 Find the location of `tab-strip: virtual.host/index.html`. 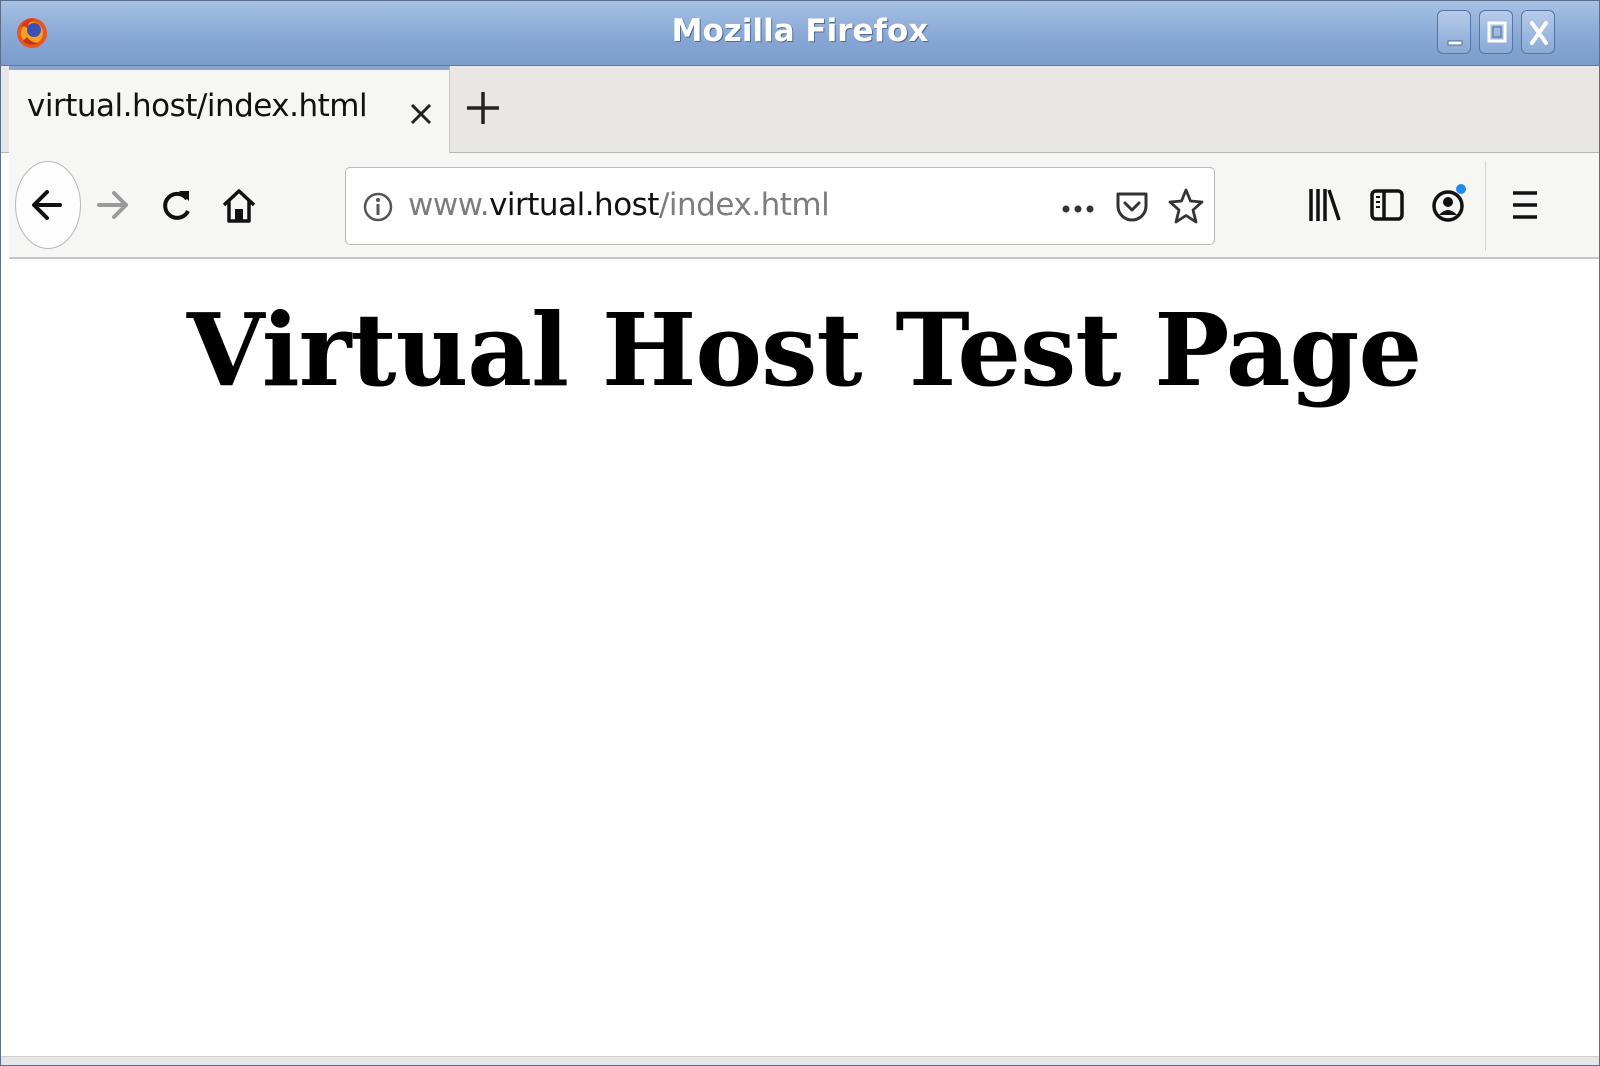

tab-strip: virtual.host/index.html is located at coordinates (800, 109).